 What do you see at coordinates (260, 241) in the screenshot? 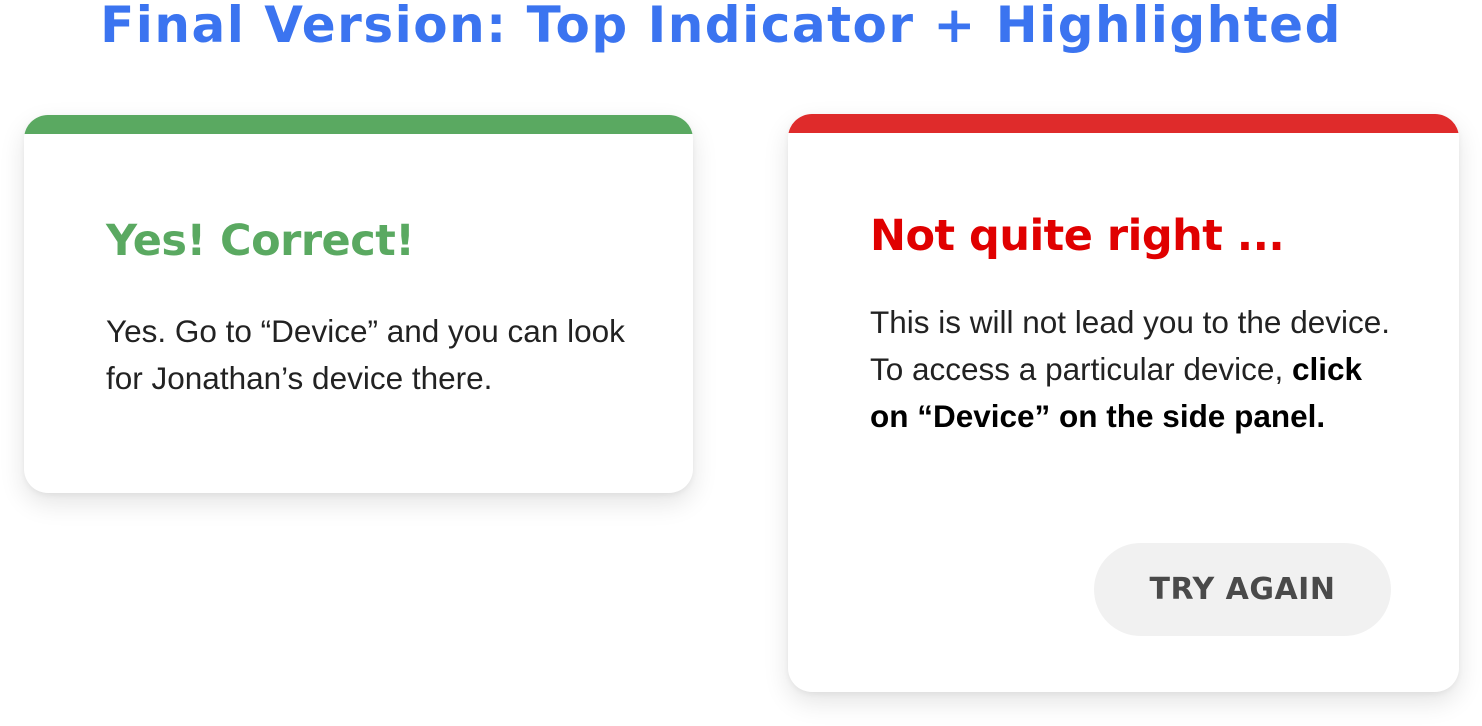
I see `correct-heading: Yes! Correct!` at bounding box center [260, 241].